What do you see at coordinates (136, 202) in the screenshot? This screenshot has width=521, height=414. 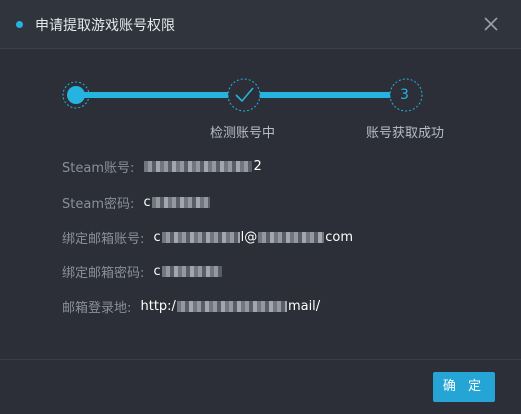 I see `steam-password-row: Steam密码: c` at bounding box center [136, 202].